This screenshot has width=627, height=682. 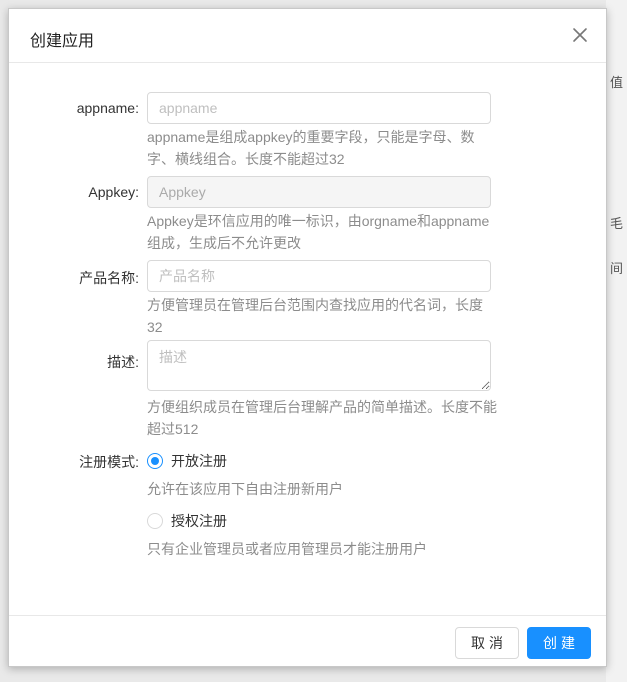 I want to click on radio-open-registration: 开放注册, so click(x=187, y=461).